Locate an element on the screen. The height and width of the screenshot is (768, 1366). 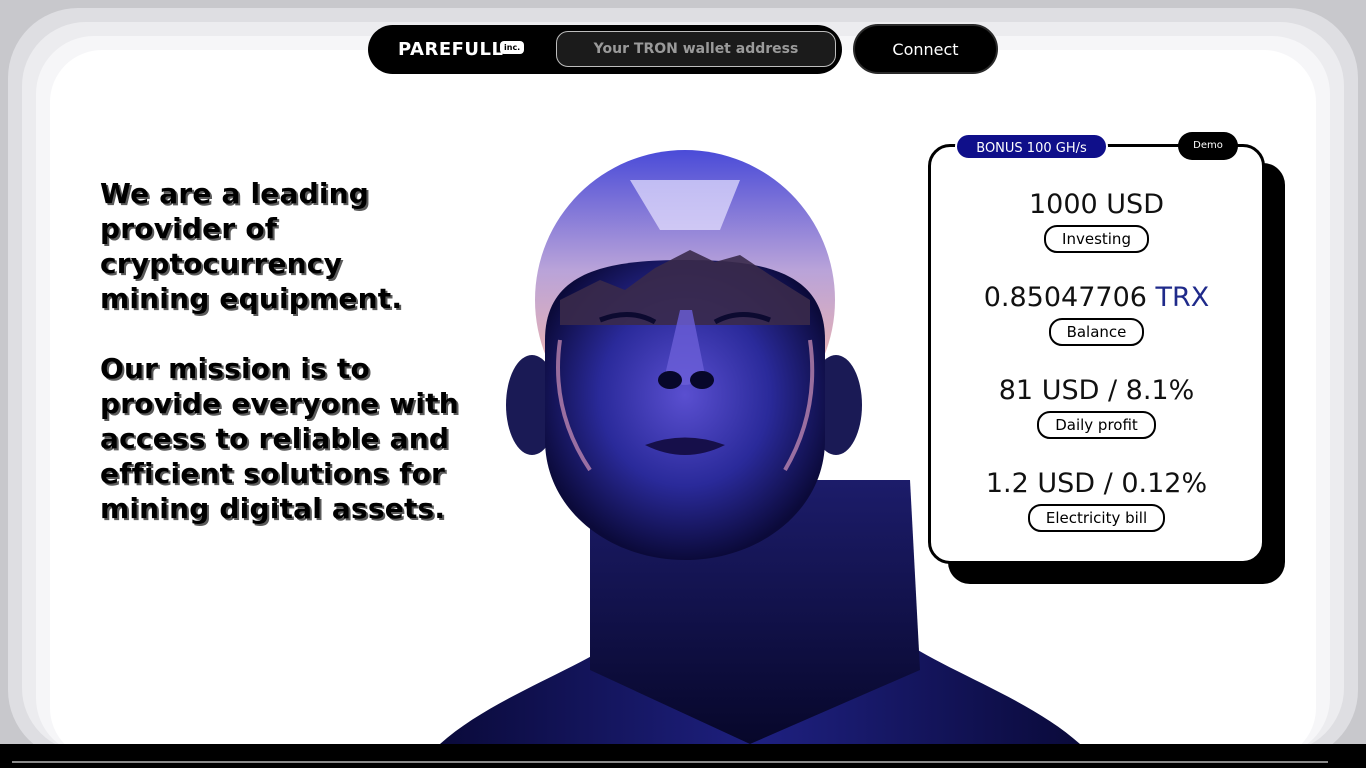
stat-label: Daily profit is located at coordinates (1096, 425).